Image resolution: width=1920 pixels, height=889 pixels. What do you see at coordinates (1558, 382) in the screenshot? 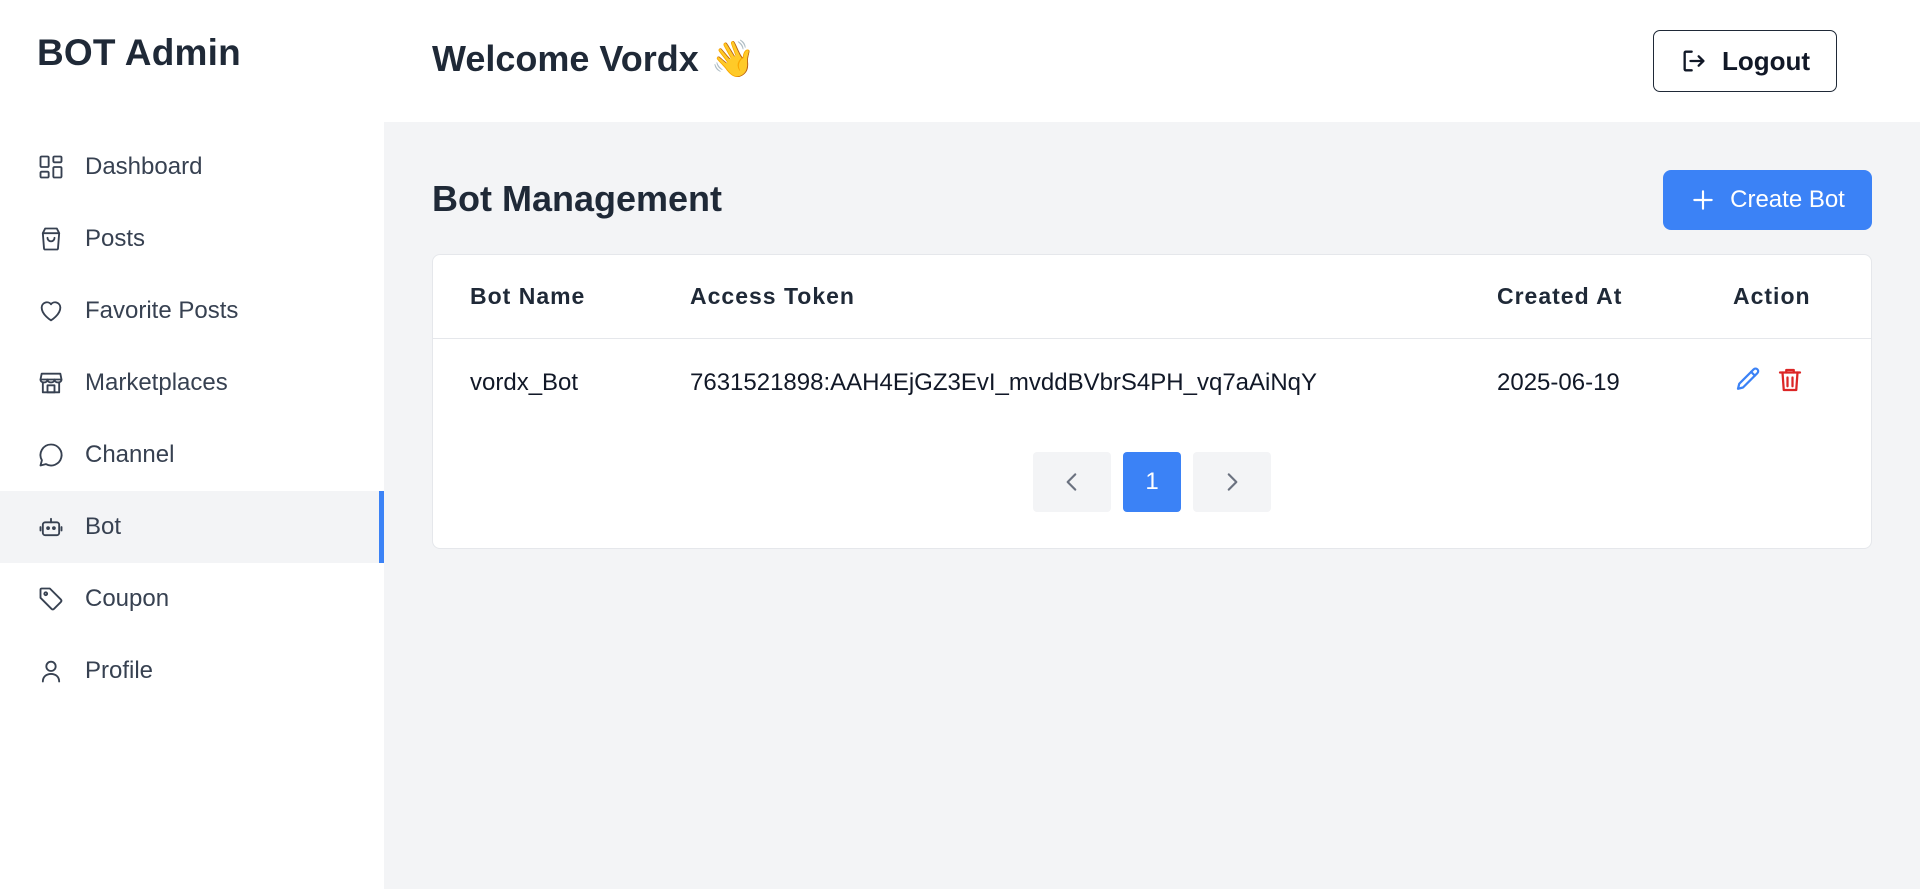
I see `created-at-cell: 2025-06-19` at bounding box center [1558, 382].